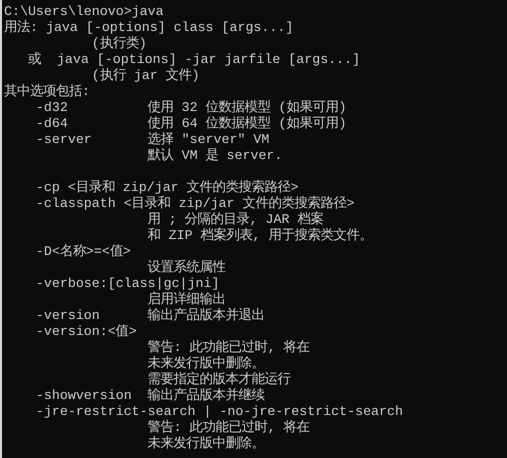 The width and height of the screenshot is (507, 458). I want to click on console-line: 或 java [-options] -jar jarfile [args...], so click(194, 60).